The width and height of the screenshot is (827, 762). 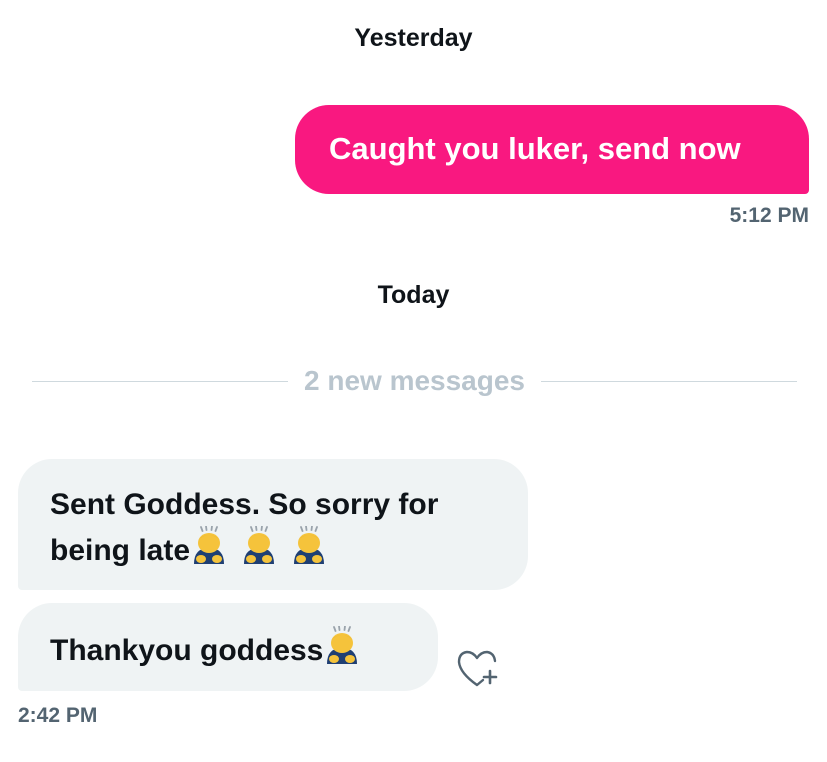 I want to click on sent-message-bubble: Caught you luker, send now, so click(x=552, y=149).